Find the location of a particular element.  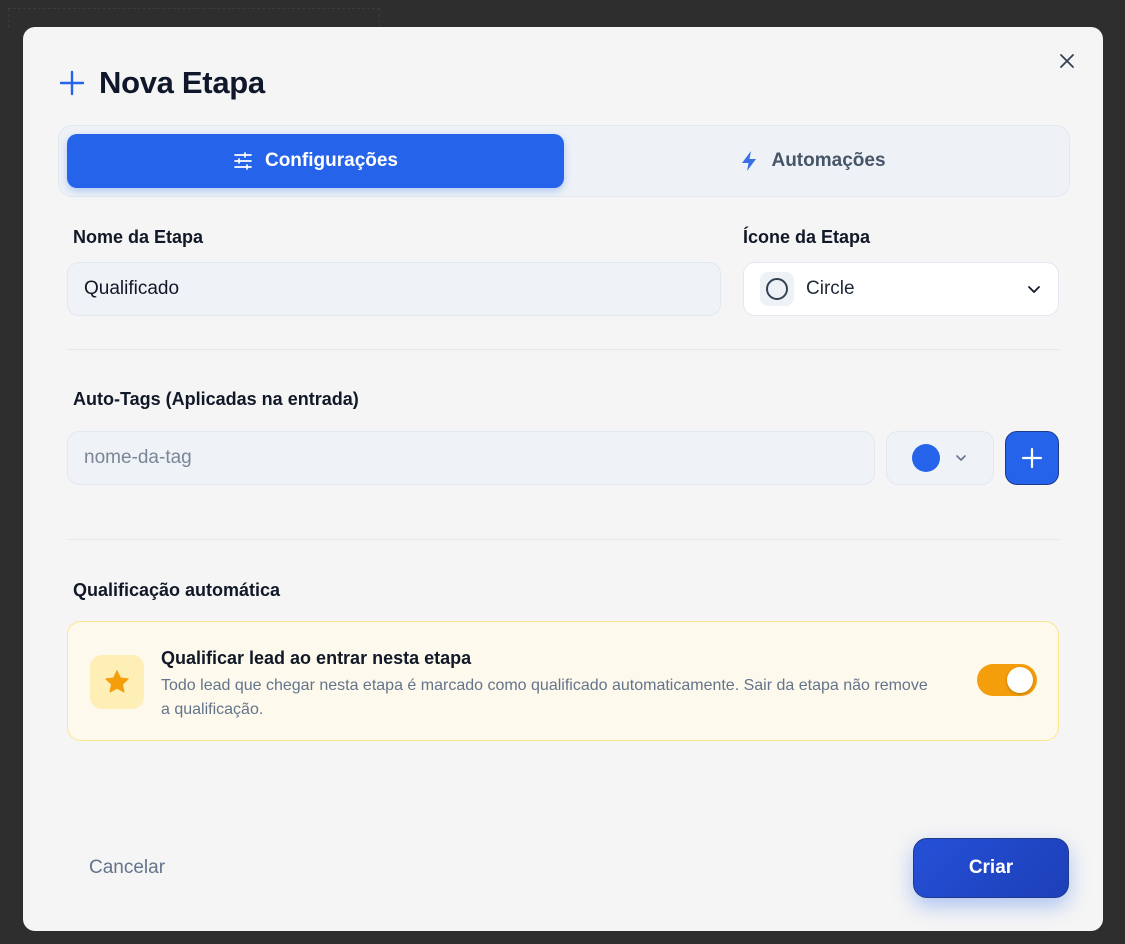

tab-configuracoes: Configurações is located at coordinates (315, 161).